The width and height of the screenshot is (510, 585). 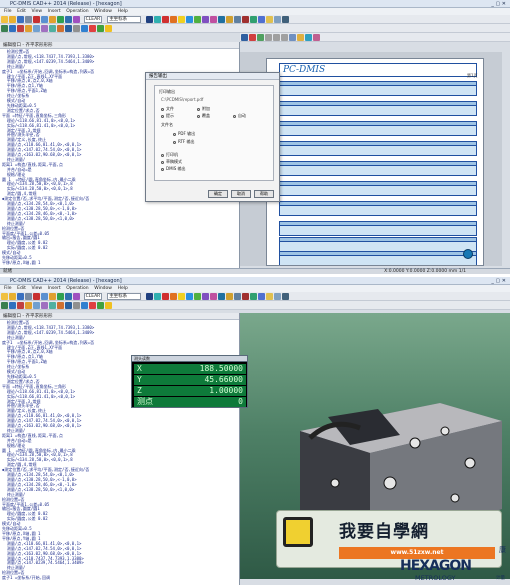 I want to click on option-auto: 自动, so click(x=239, y=115).